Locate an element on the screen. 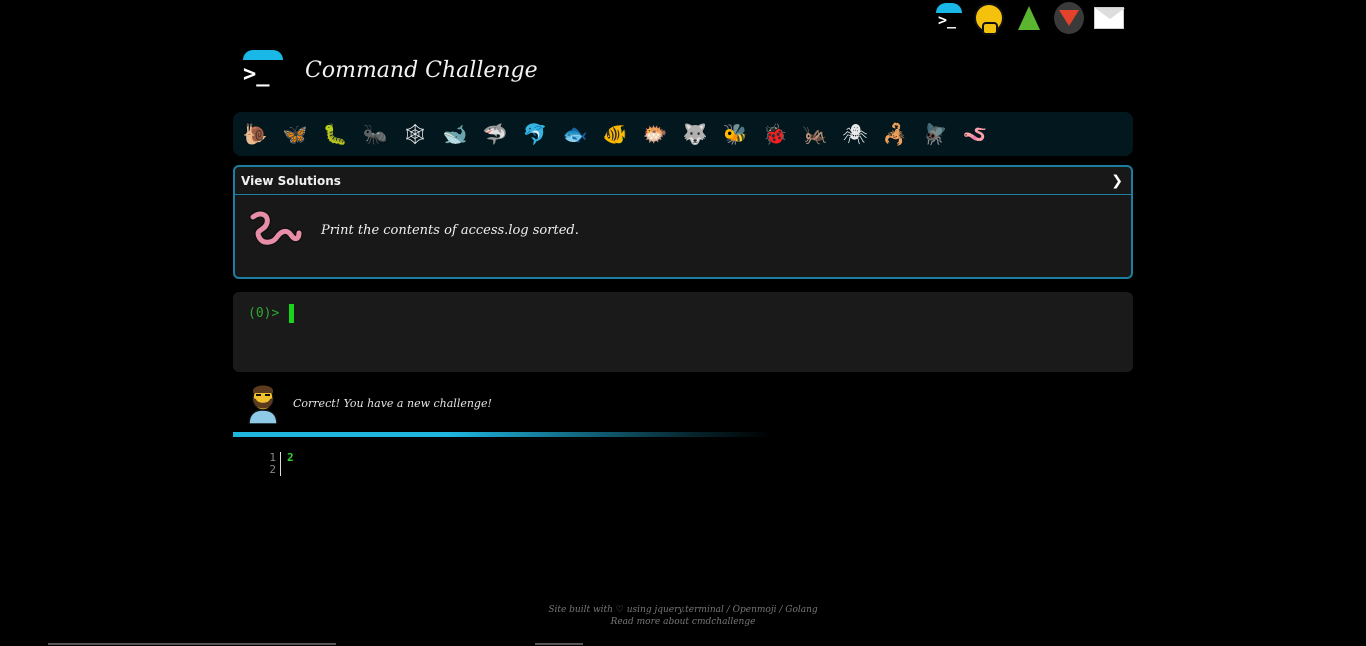  wolf-icon: 🐺 is located at coordinates (695, 134).